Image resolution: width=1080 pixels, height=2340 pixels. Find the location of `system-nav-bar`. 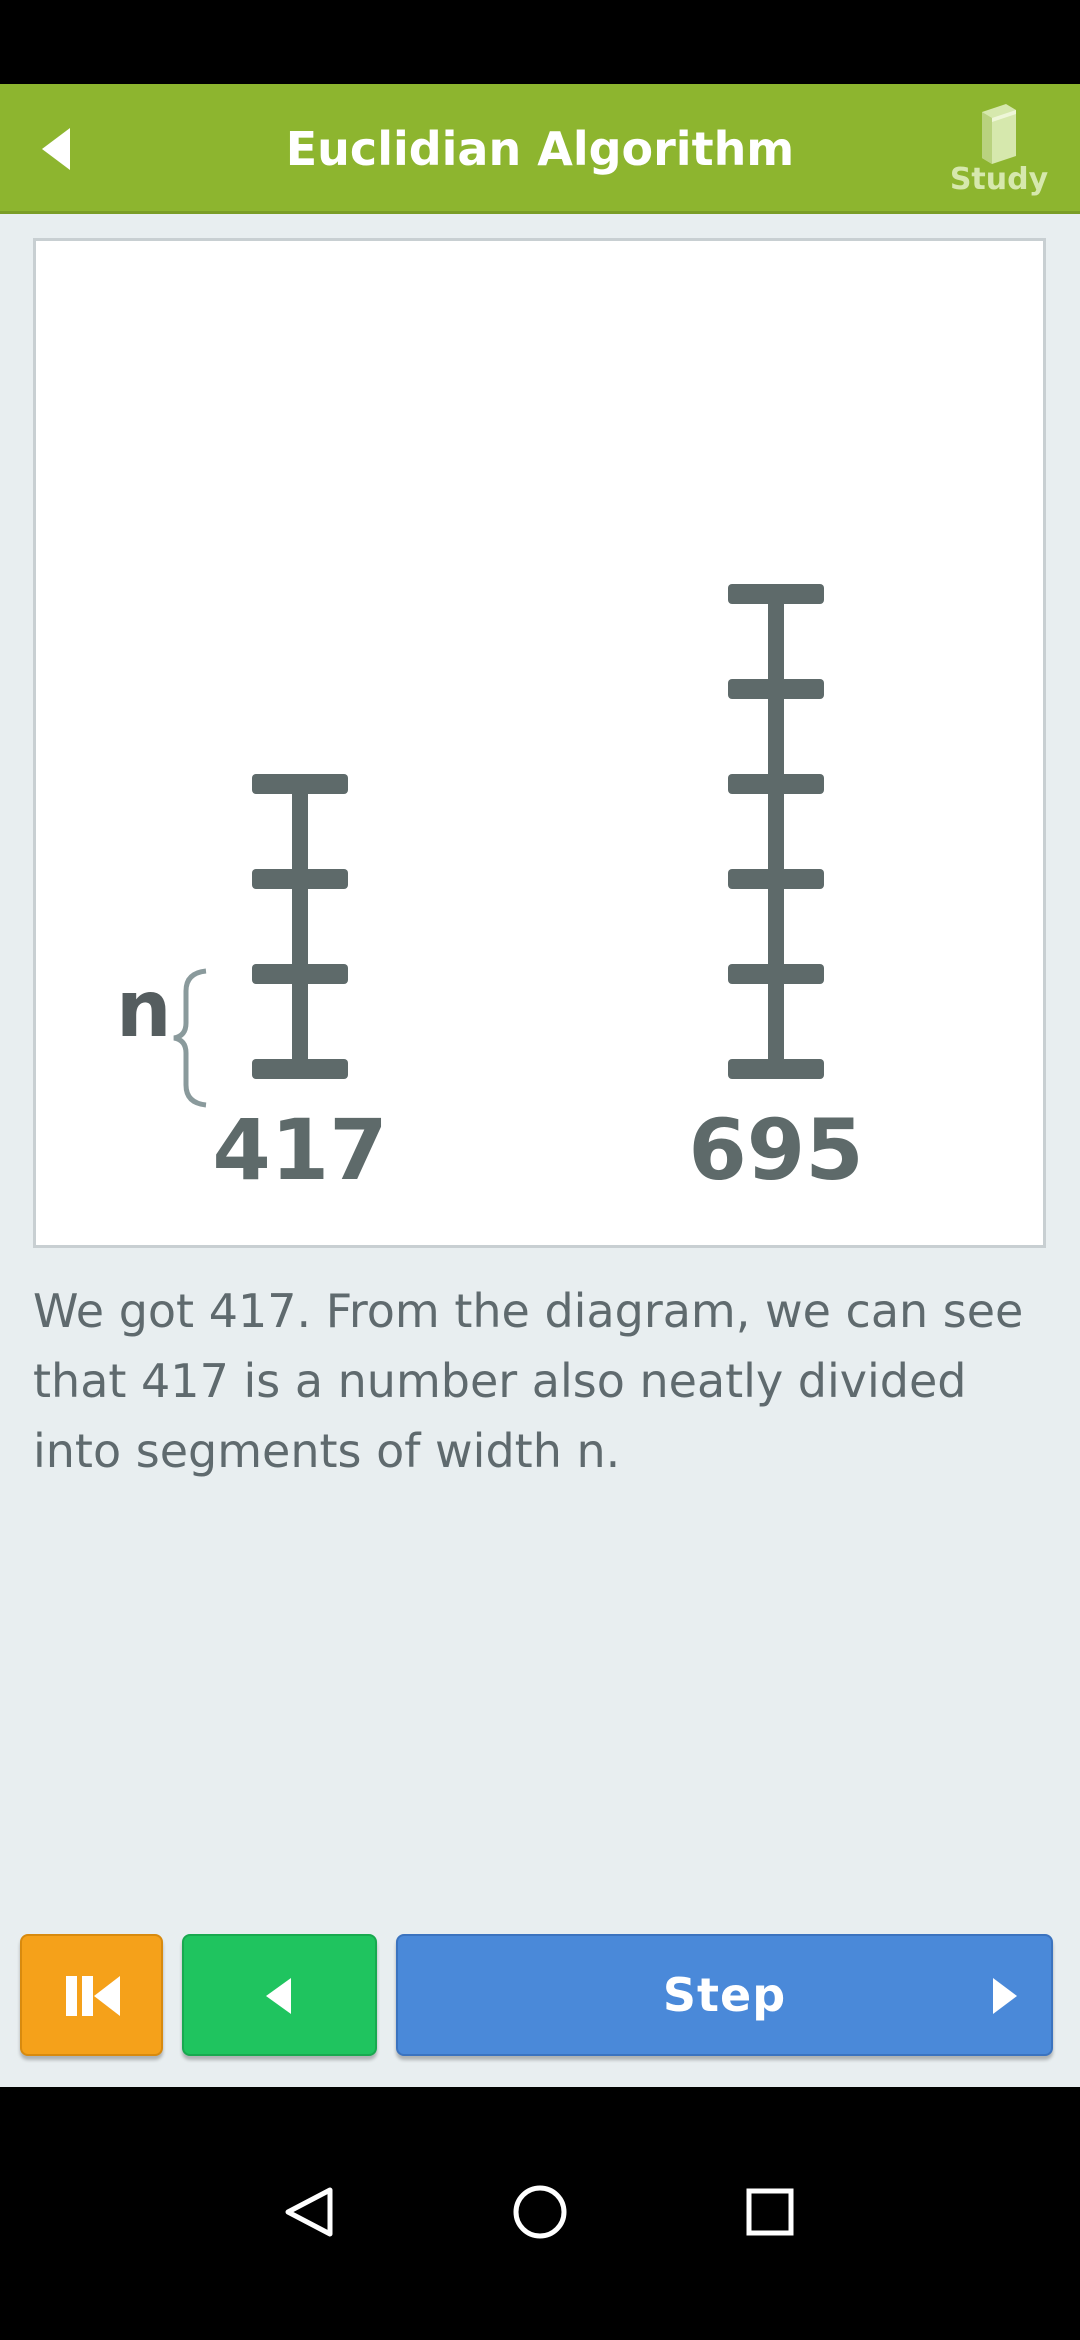

system-nav-bar is located at coordinates (540, 2213).